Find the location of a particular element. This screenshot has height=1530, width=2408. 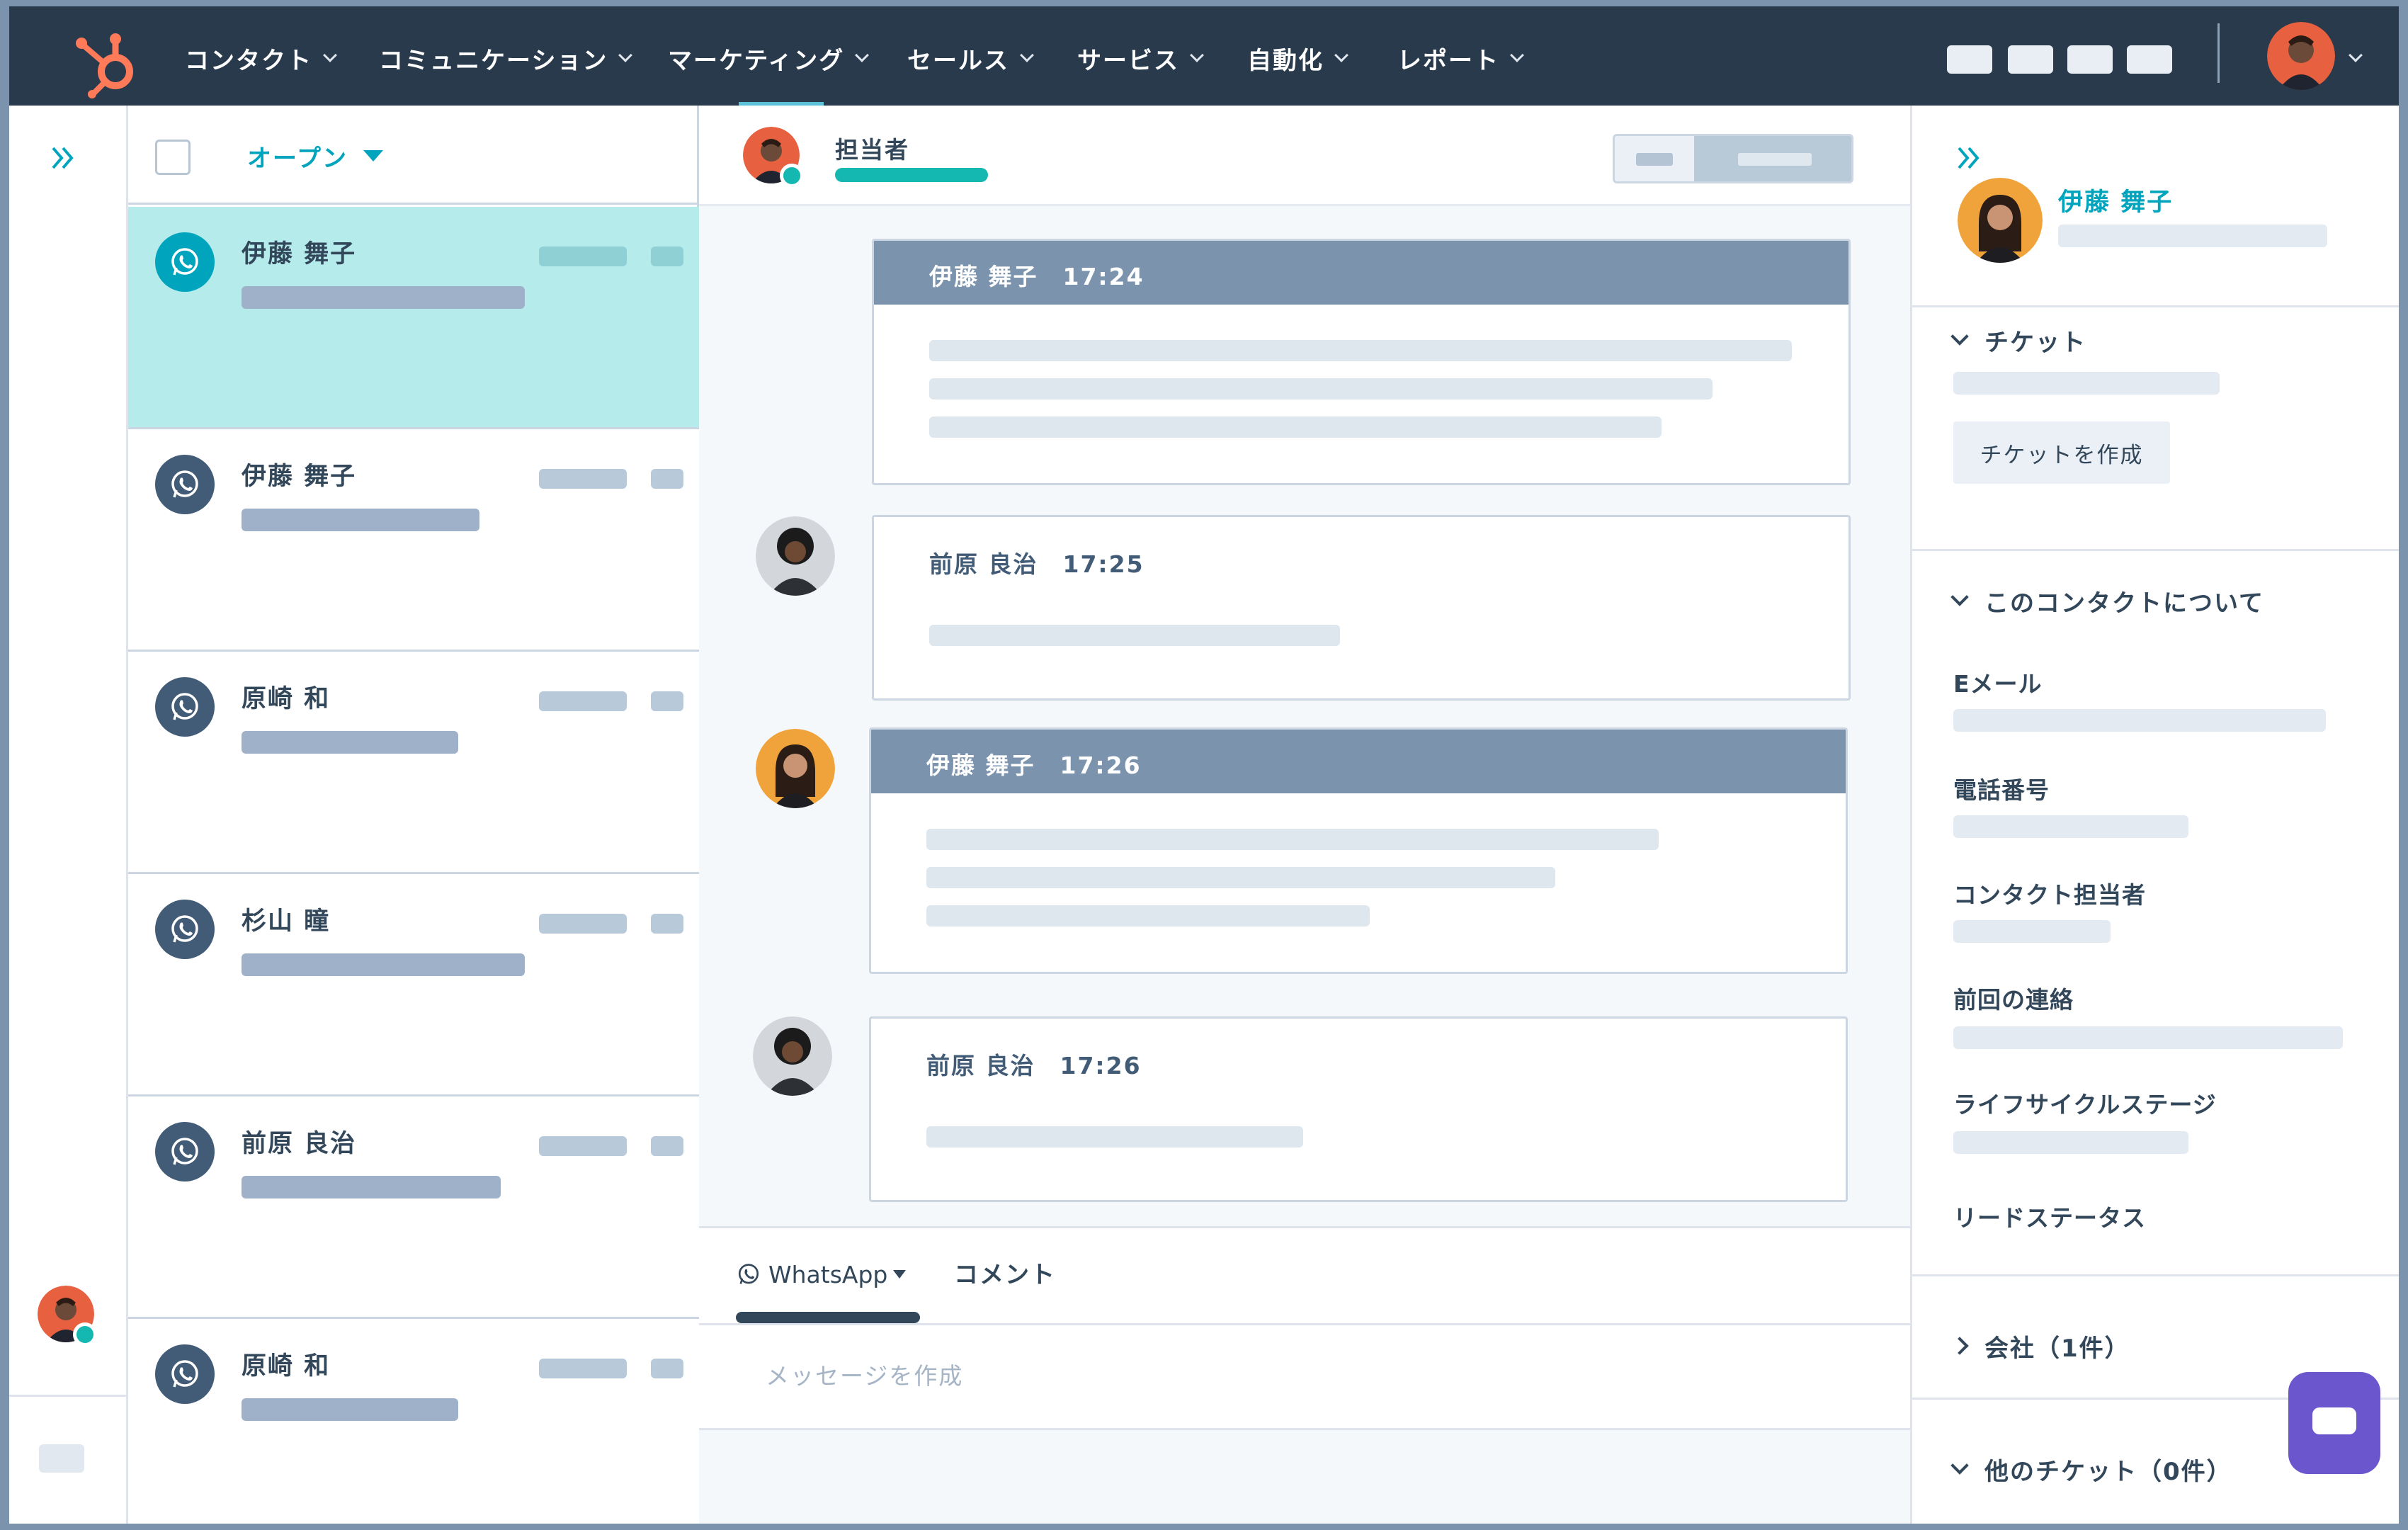

nav-contacts-label: コンタクト is located at coordinates (249, 61).